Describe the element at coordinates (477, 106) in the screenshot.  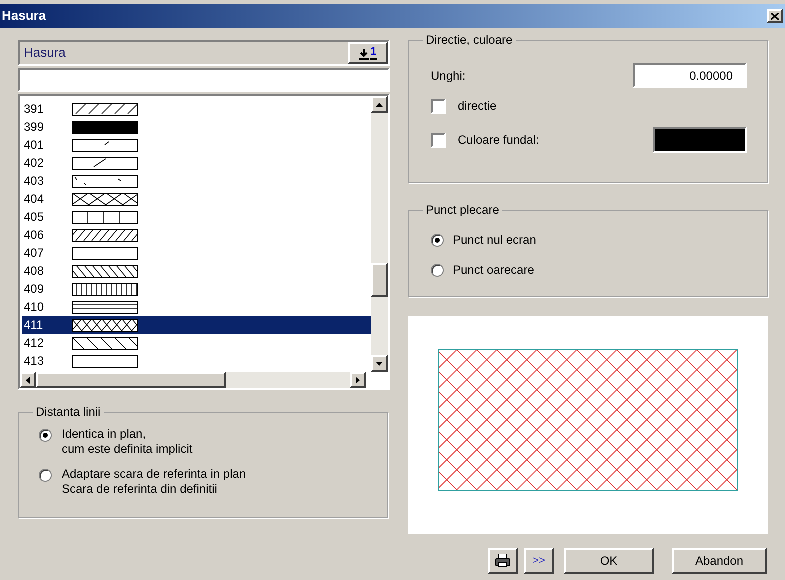
I see `checkbox-label: directie` at that location.